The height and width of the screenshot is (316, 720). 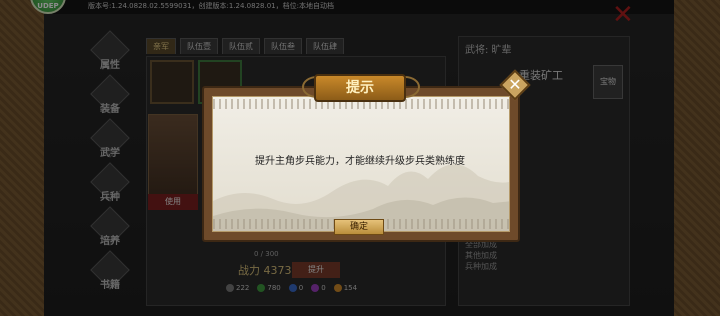 What do you see at coordinates (361, 197) in the screenshot?
I see `mountain-landscape` at bounding box center [361, 197].